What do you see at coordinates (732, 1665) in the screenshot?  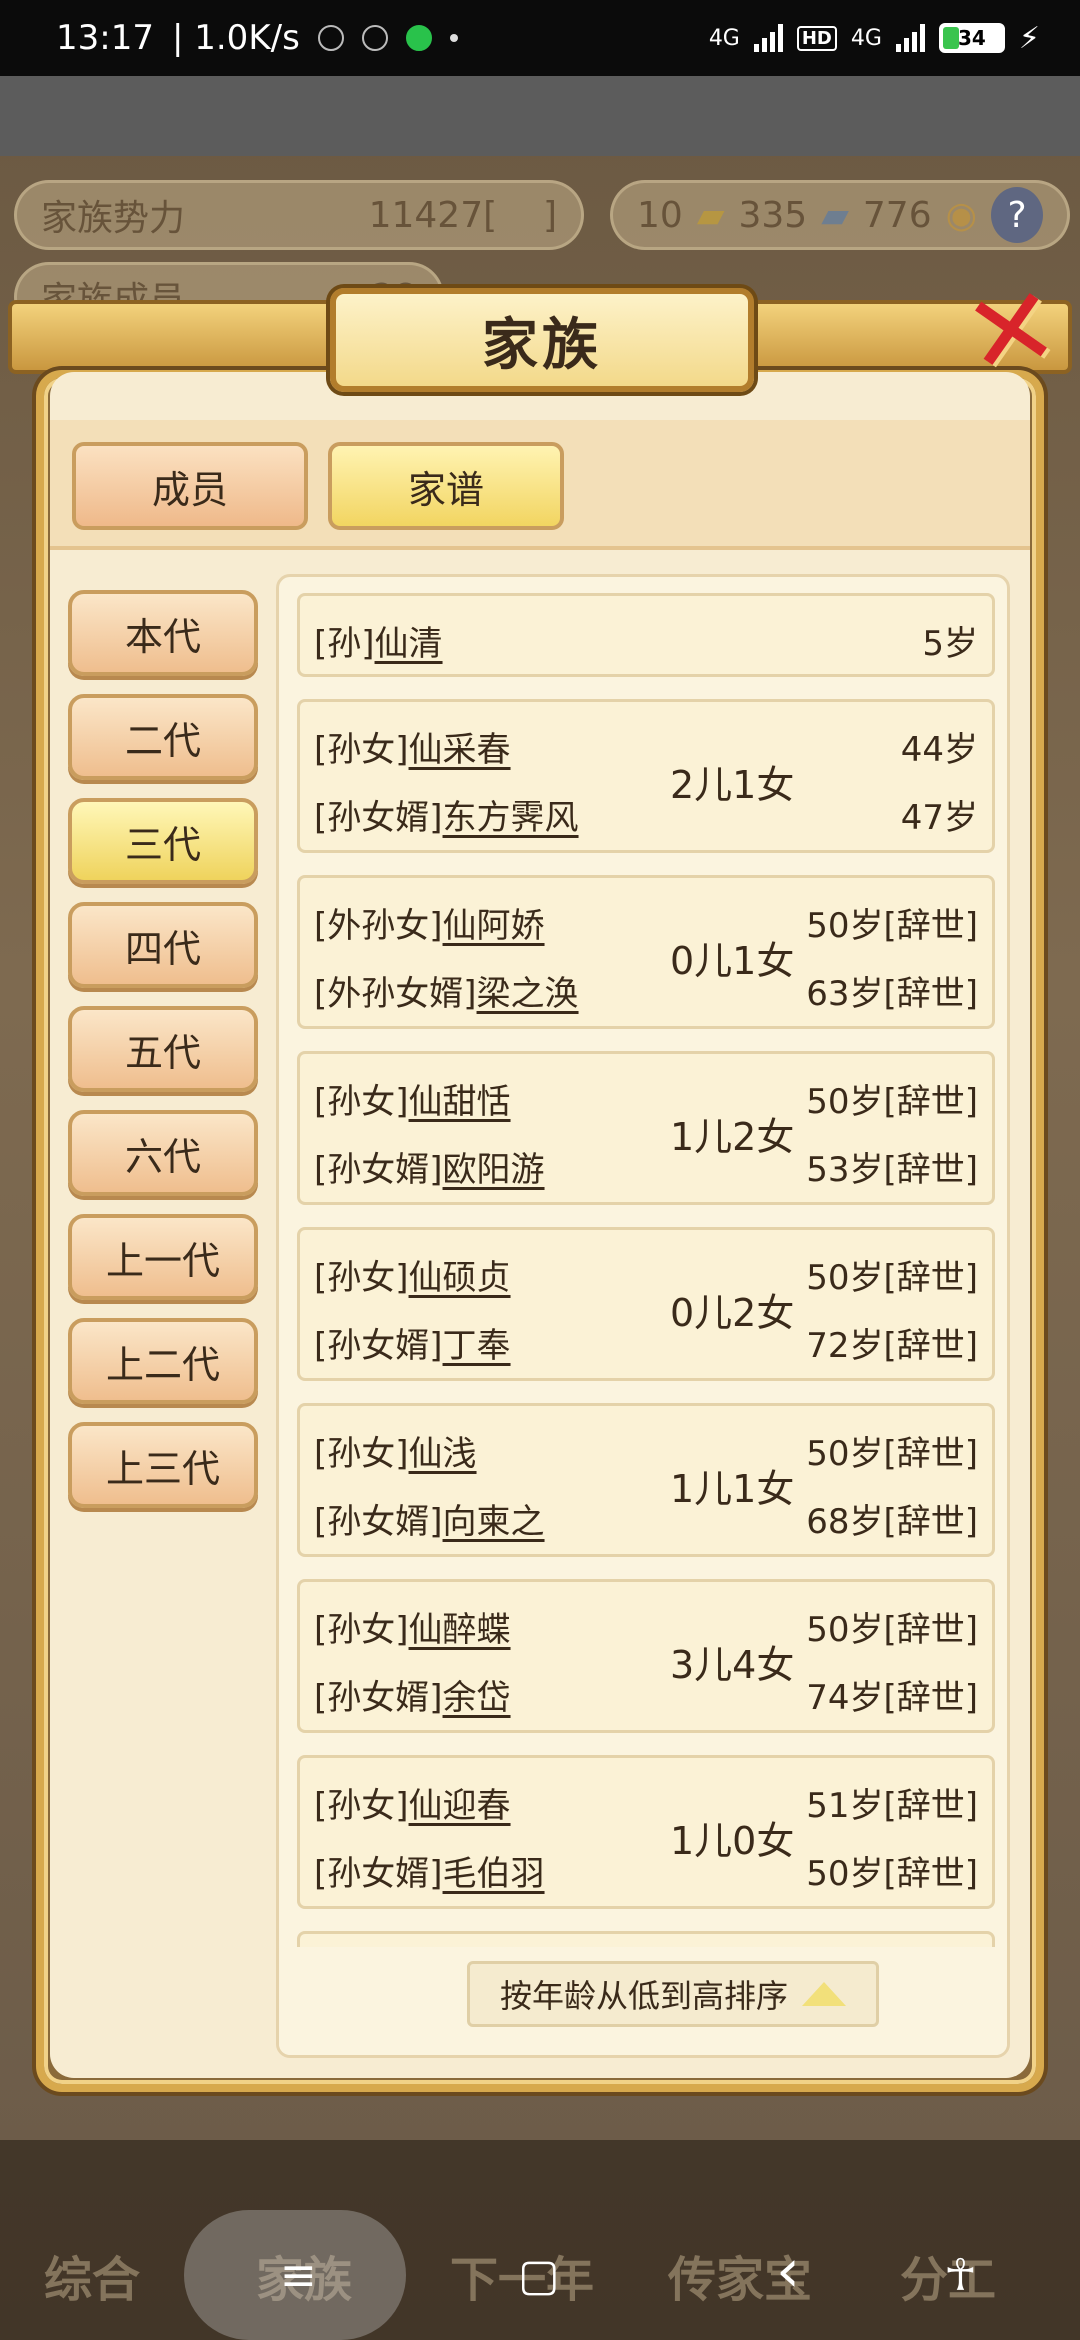 I see `children-count: 3儿4女` at bounding box center [732, 1665].